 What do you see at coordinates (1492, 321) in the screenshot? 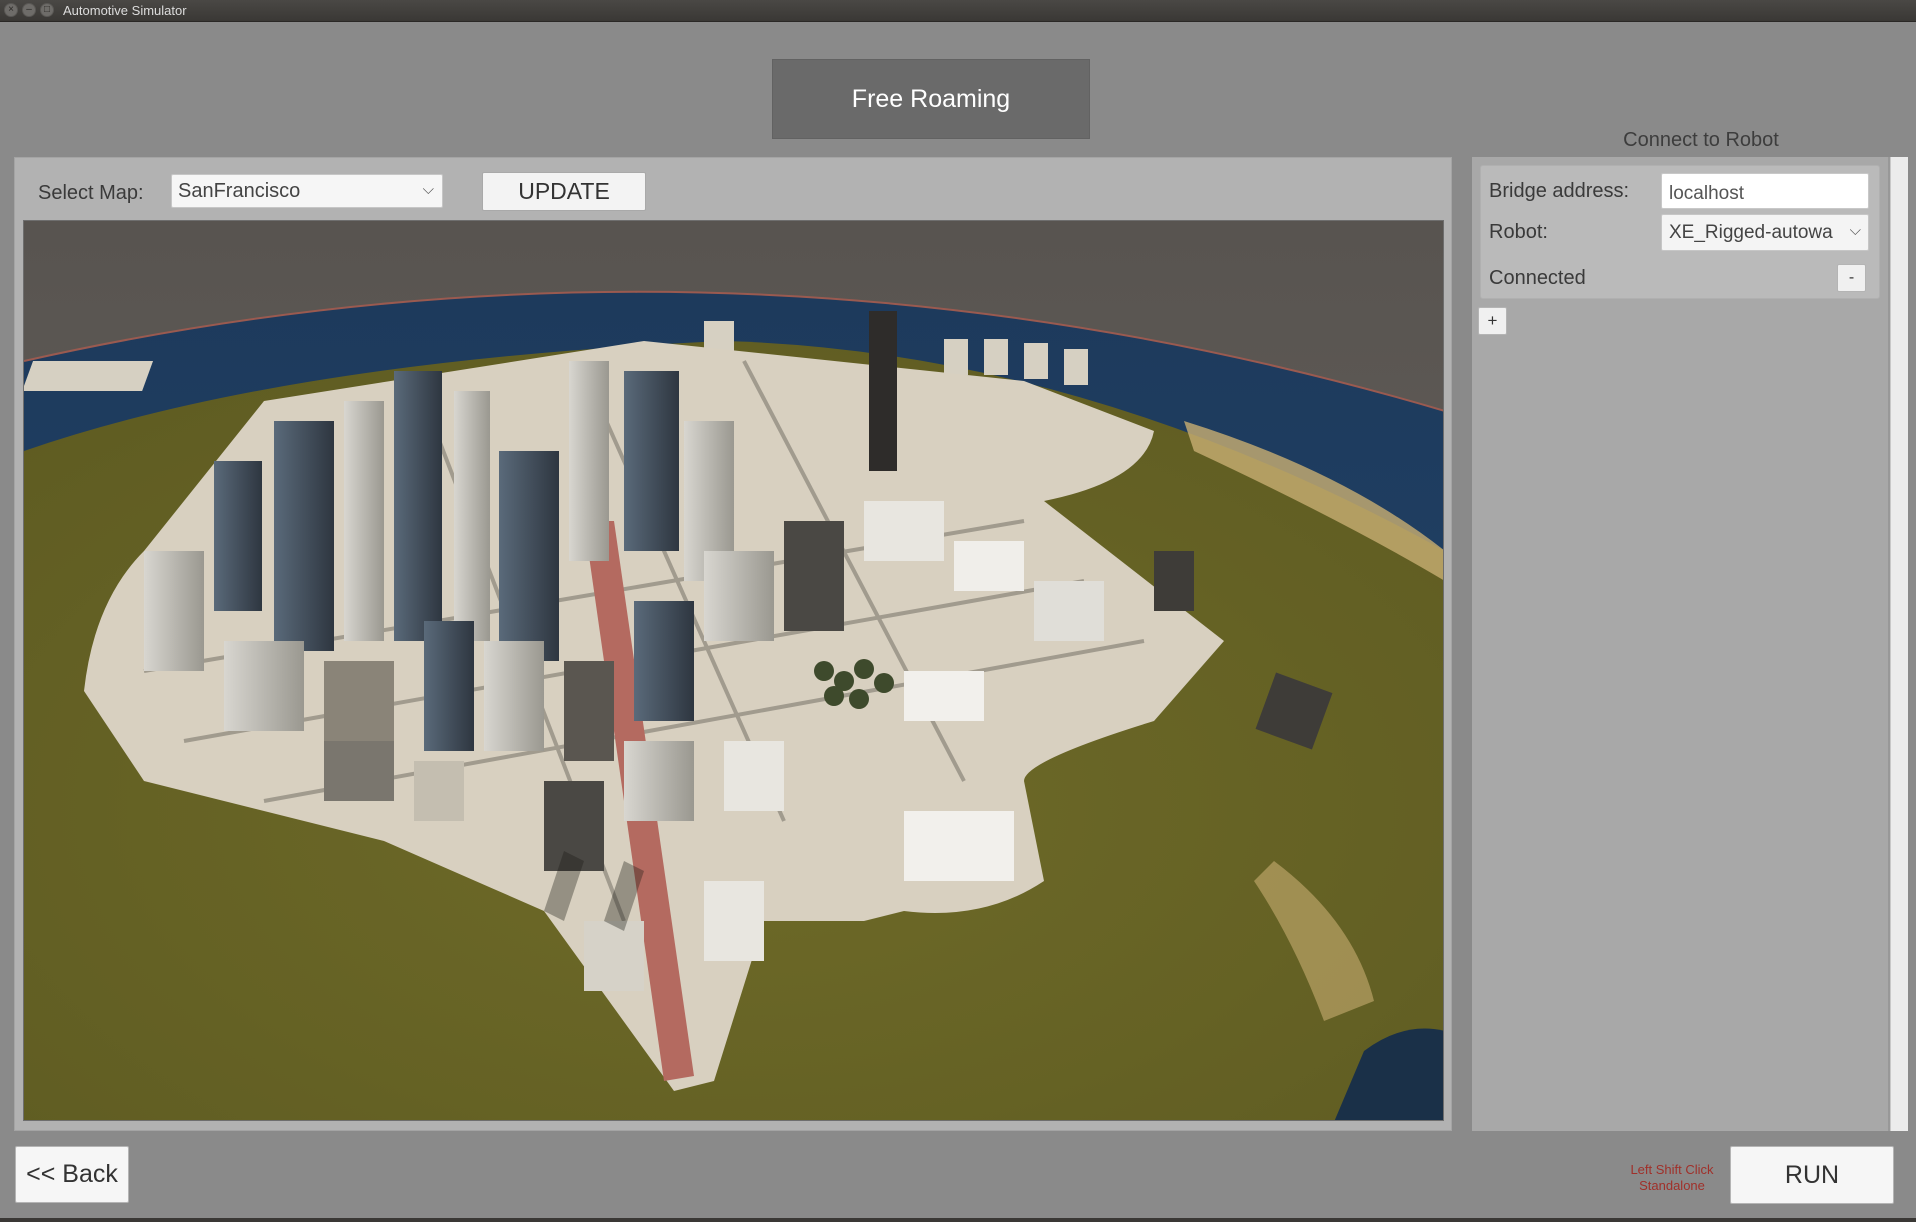
I see `add-robot-button: +` at bounding box center [1492, 321].